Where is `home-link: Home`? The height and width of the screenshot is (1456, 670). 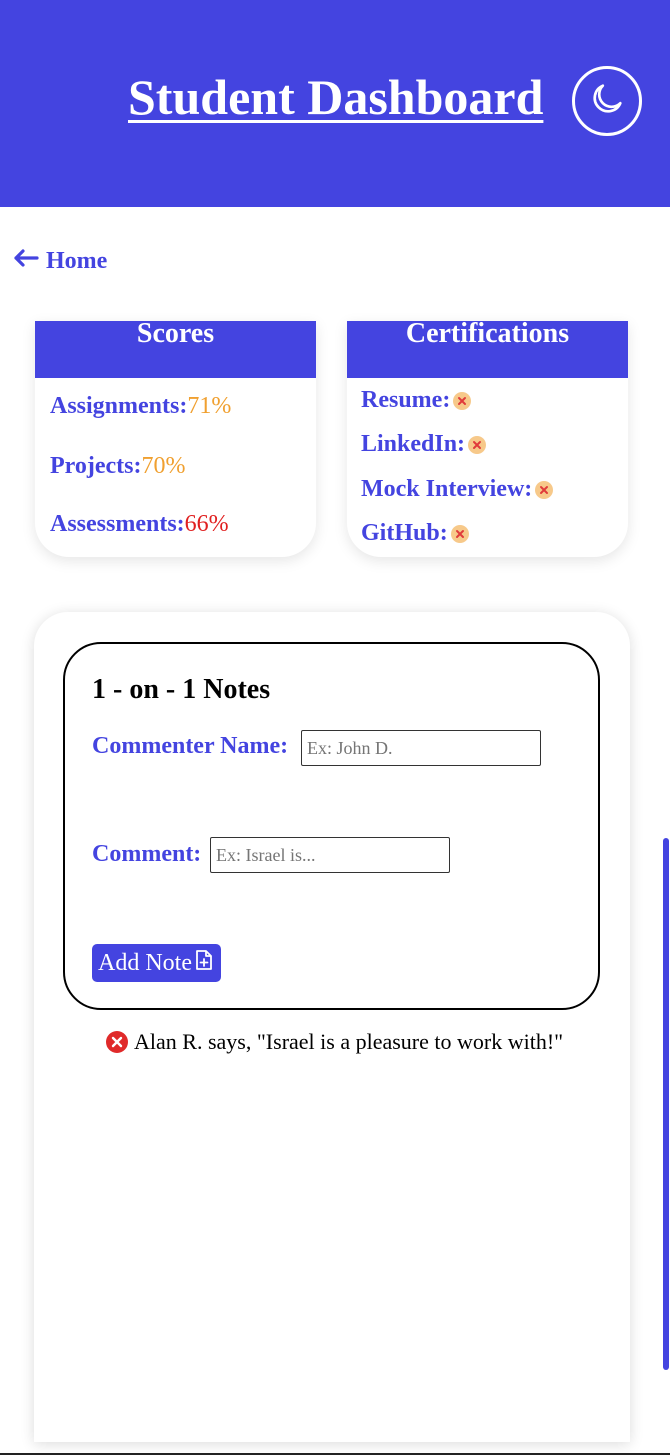
home-link: Home is located at coordinates (59, 261).